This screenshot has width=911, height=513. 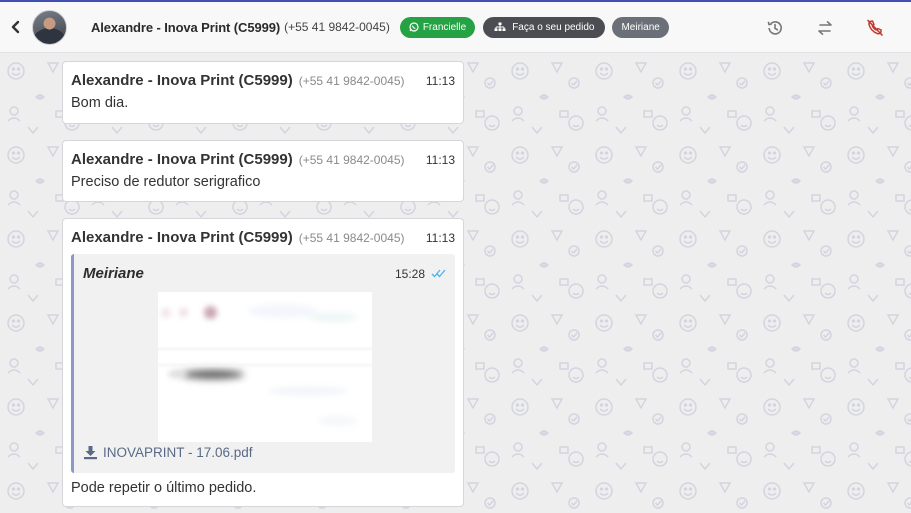 I want to click on history-button, so click(x=775, y=28).